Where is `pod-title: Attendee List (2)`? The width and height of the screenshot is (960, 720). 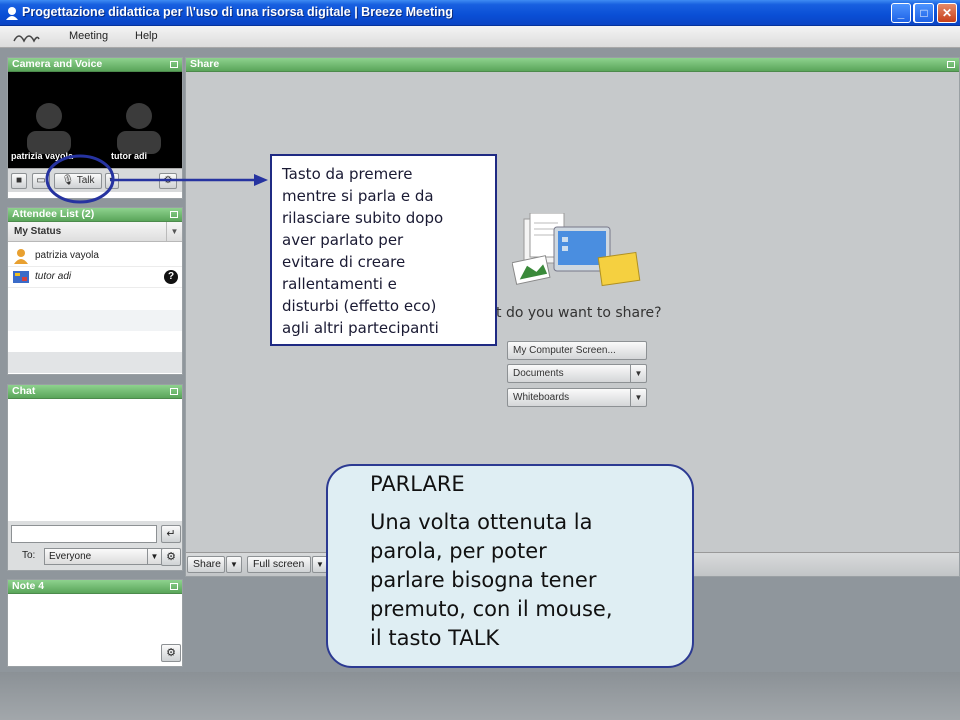
pod-title: Attendee List (2) is located at coordinates (53, 214).